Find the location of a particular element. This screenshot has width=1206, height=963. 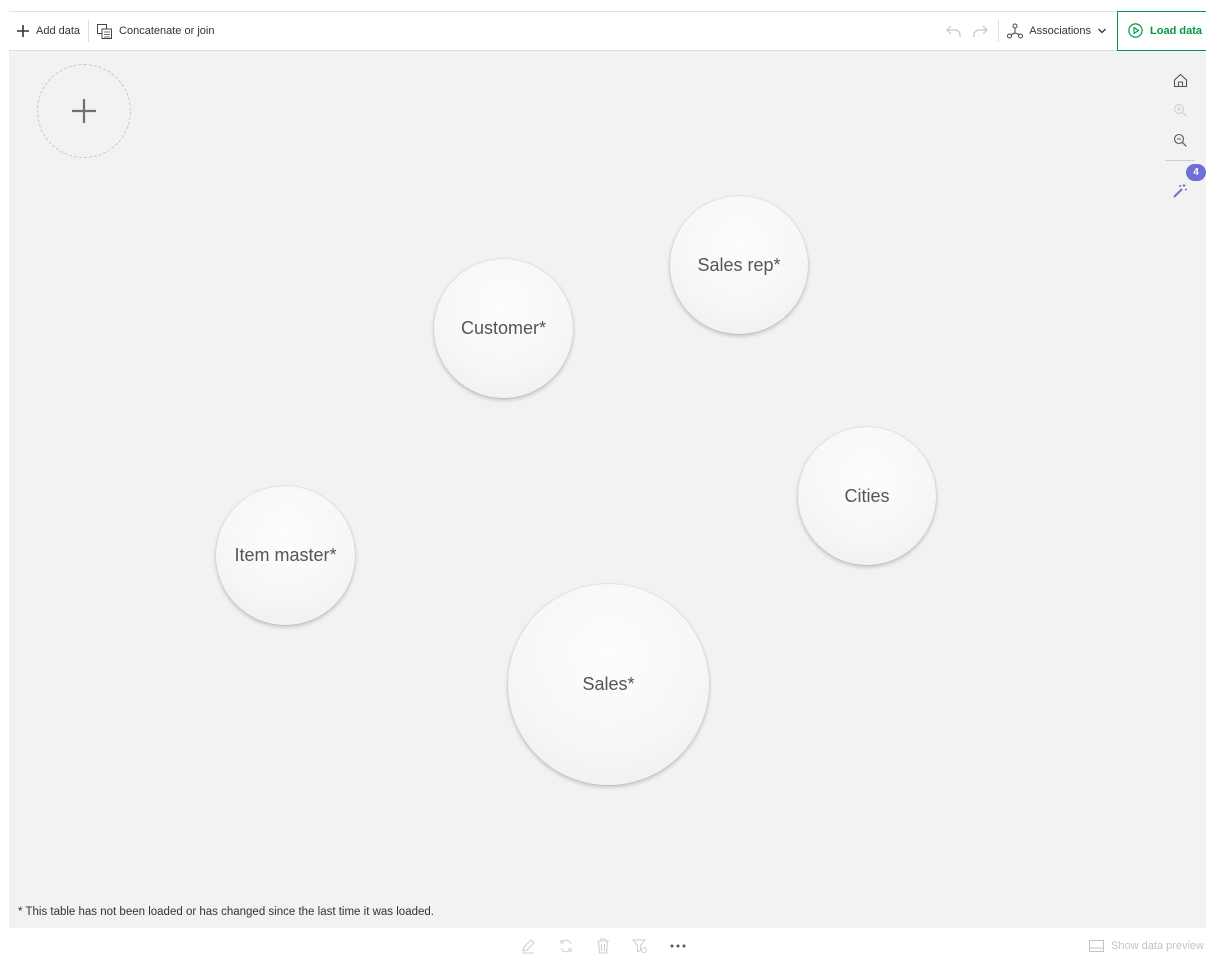

recommendations-count-badge: 4 is located at coordinates (1196, 172).